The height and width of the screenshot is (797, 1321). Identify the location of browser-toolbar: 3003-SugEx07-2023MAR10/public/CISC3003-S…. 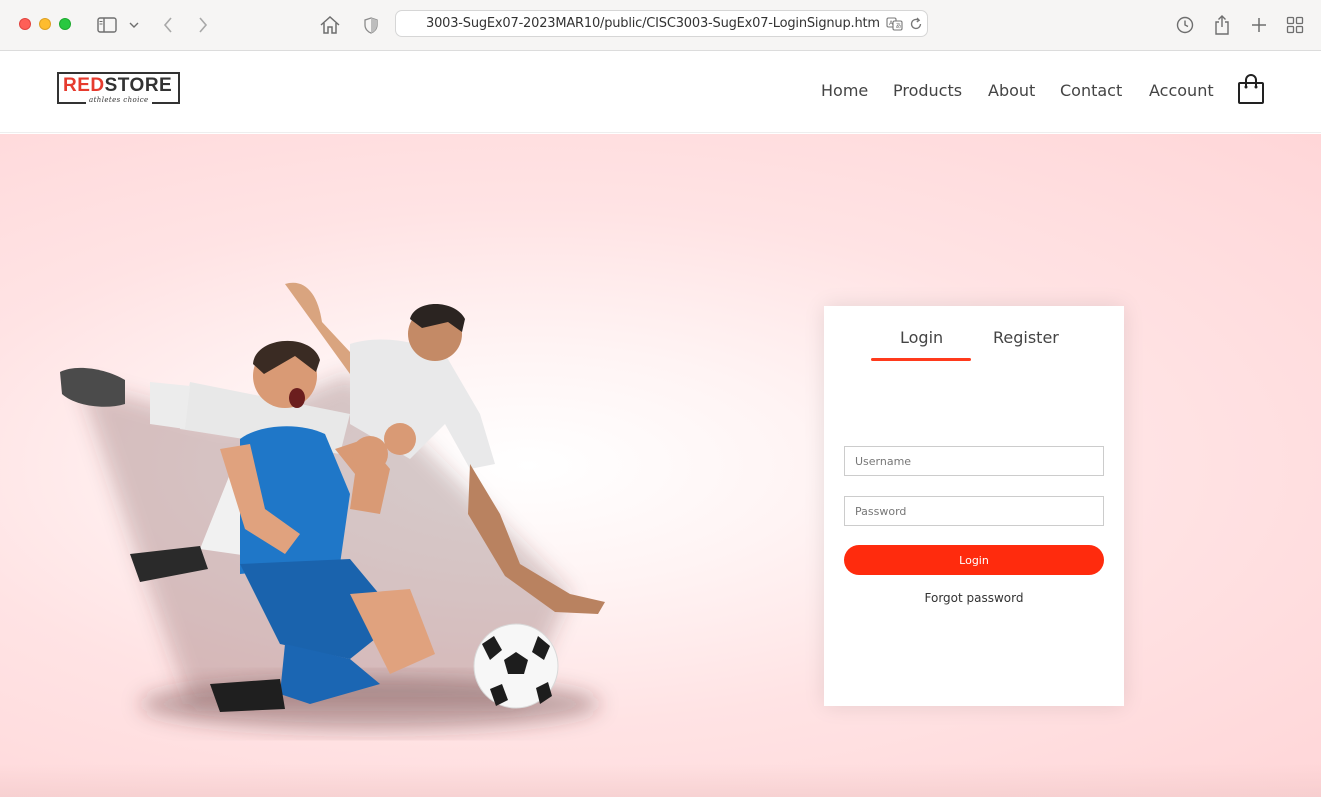
(660, 25).